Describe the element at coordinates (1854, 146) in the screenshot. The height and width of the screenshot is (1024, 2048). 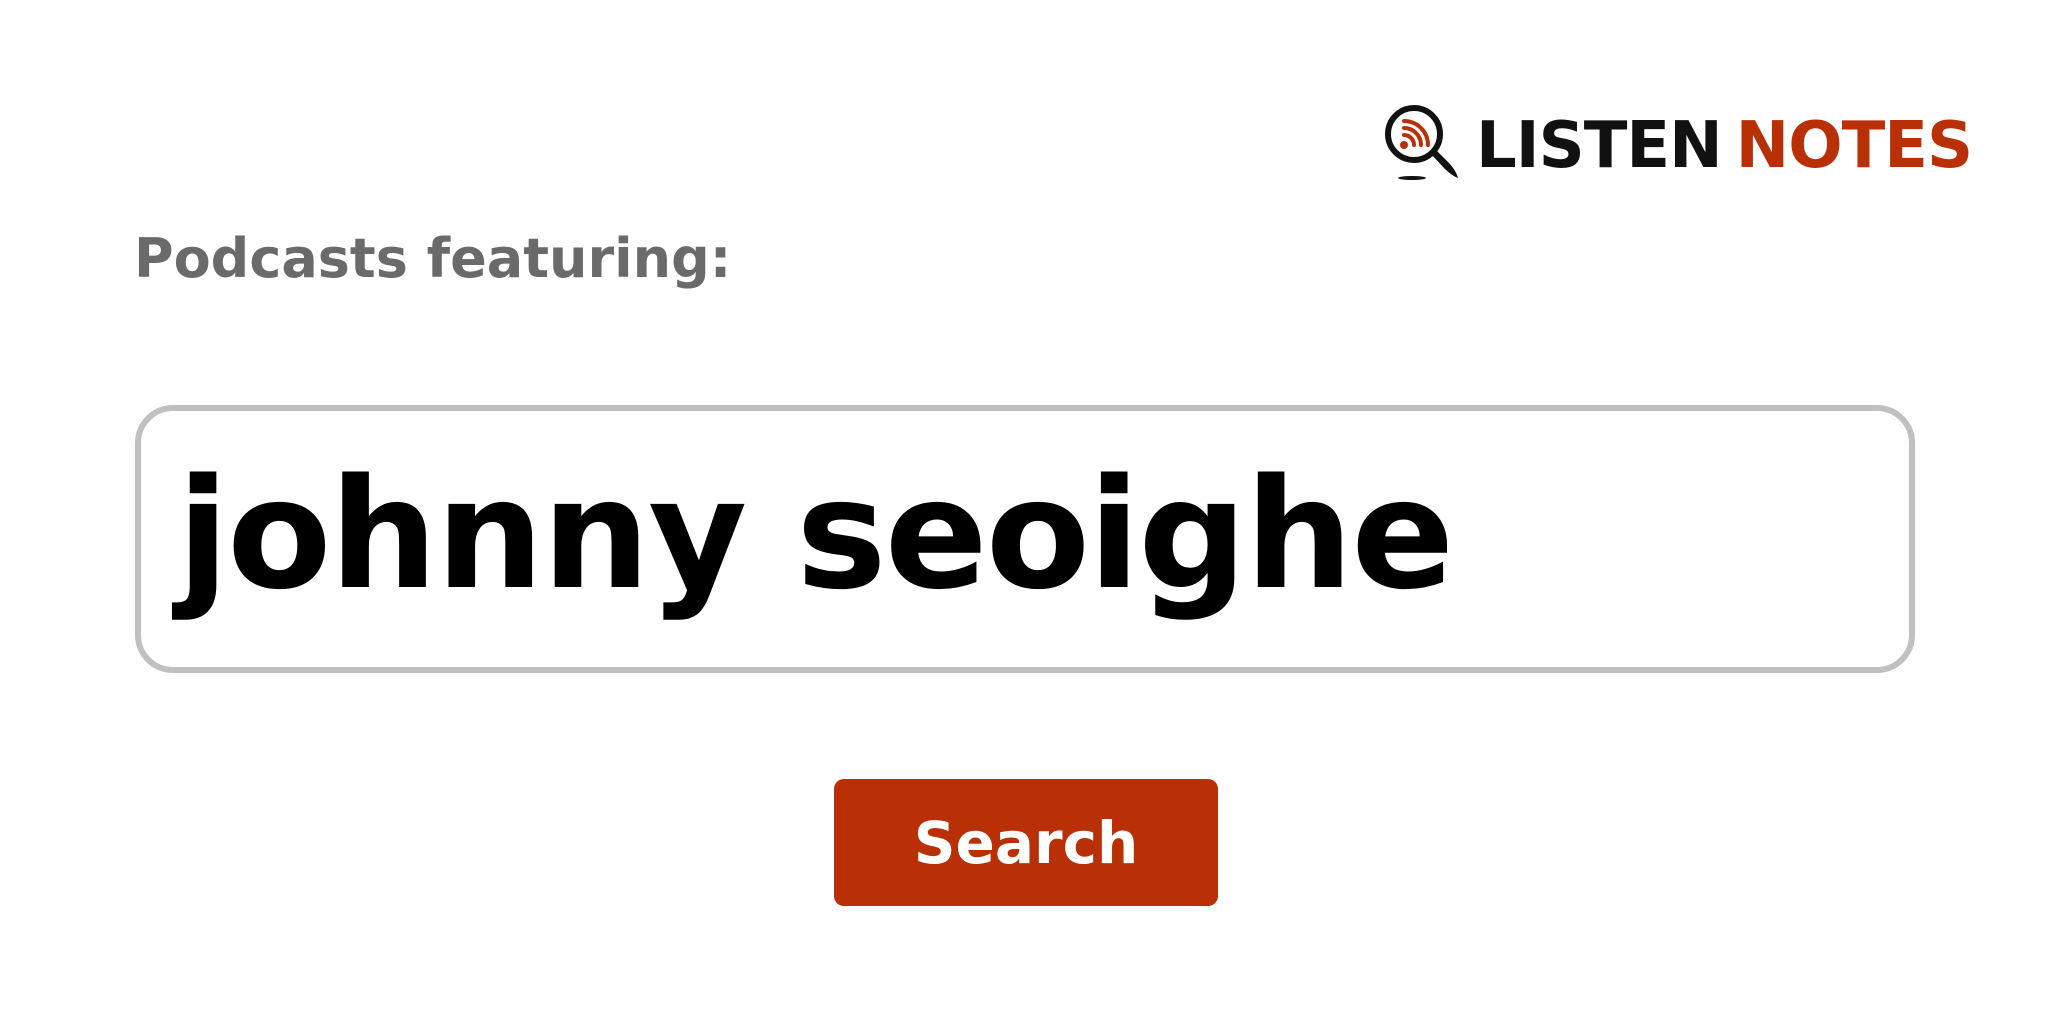
I see `logo-word-notes: NOTES` at that location.